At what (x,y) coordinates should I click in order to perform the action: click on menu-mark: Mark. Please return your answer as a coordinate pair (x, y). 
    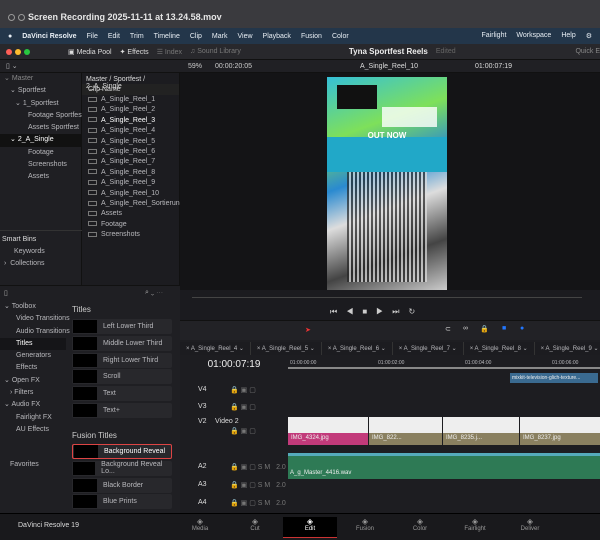
    Looking at the image, I should click on (220, 36).